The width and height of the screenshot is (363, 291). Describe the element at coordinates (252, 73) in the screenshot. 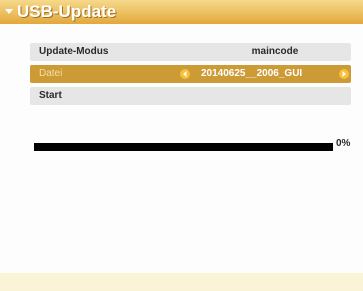

I see `file-value: 20140625__2006_GUI` at that location.